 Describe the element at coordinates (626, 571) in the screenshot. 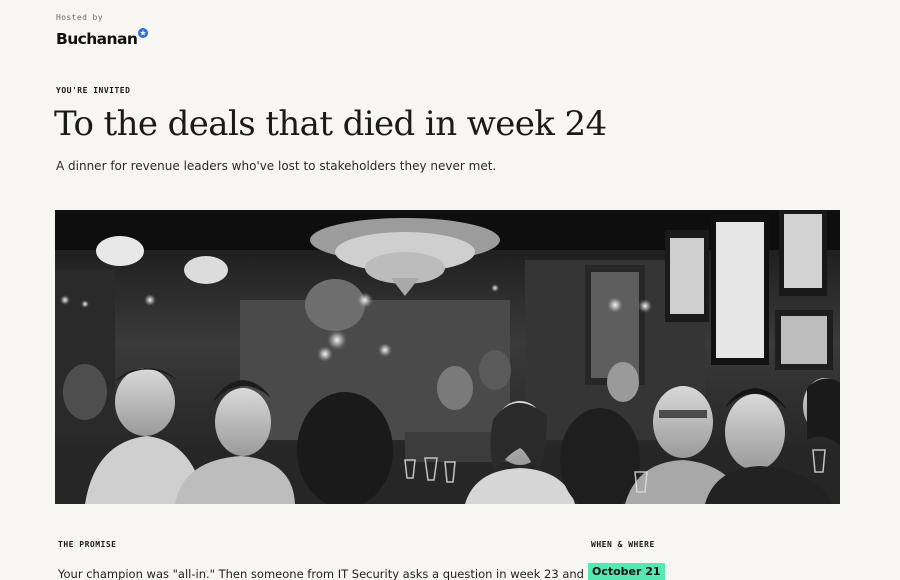

I see `event-date-badge: October 21` at that location.